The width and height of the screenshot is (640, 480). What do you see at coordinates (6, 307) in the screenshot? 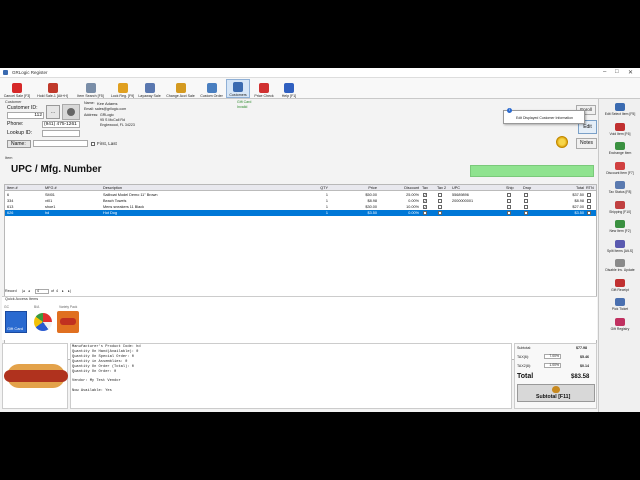
I see `quick-access-tab: GC` at bounding box center [6, 307].